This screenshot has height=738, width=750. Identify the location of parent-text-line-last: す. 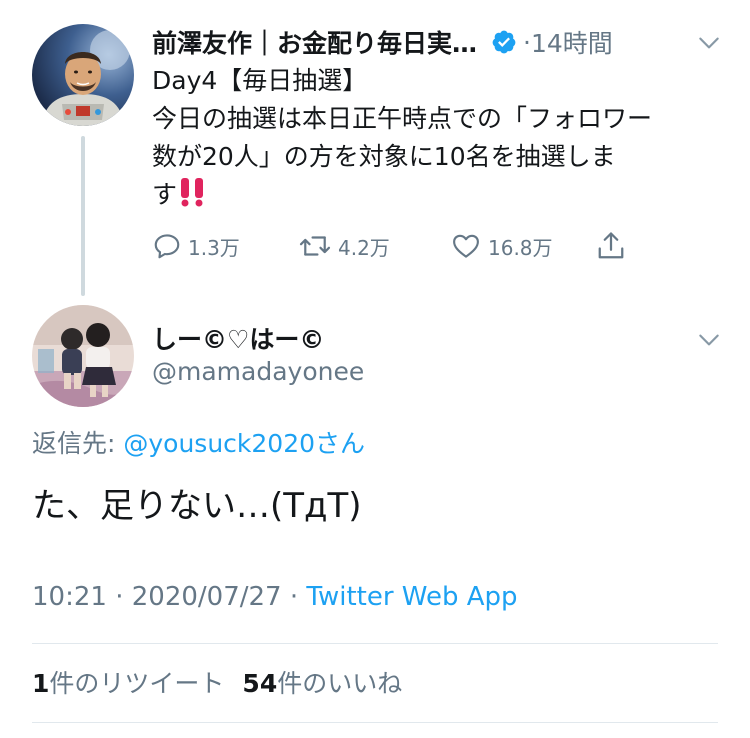
(439, 195).